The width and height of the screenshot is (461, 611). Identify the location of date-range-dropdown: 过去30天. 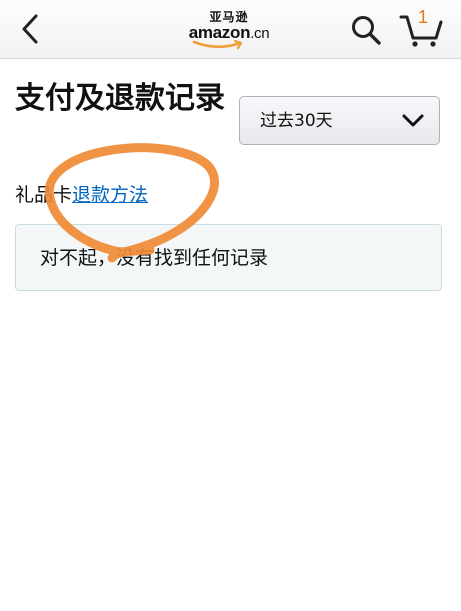
(339, 120).